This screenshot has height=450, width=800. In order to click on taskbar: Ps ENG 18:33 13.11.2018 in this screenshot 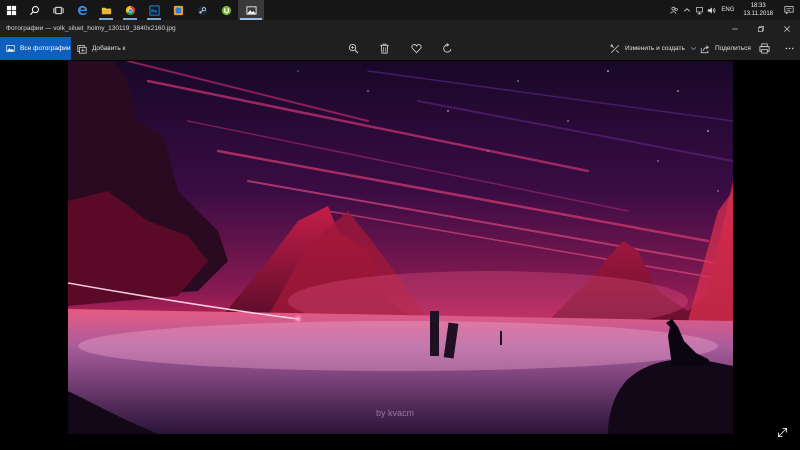, I will do `click(400, 10)`.